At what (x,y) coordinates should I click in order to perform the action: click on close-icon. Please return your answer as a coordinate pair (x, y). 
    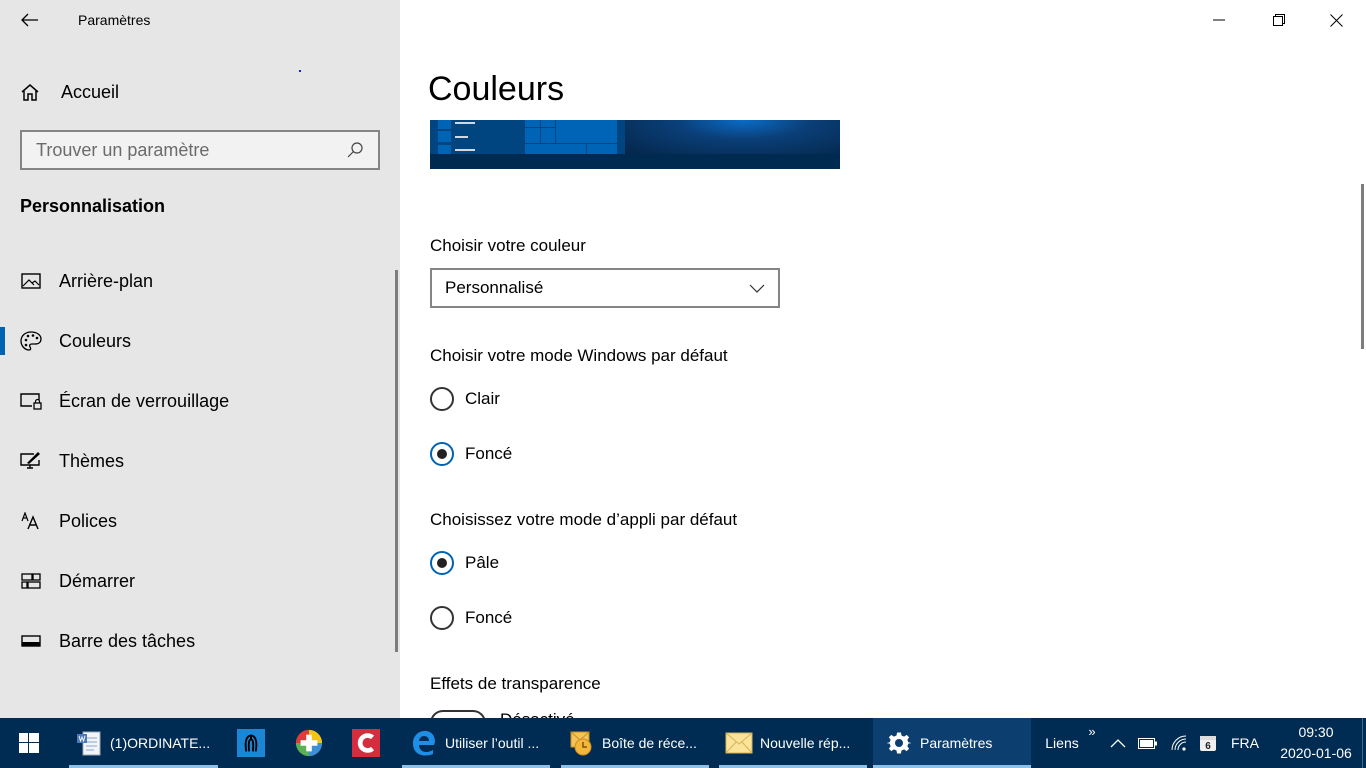
    Looking at the image, I should click on (1336, 20).